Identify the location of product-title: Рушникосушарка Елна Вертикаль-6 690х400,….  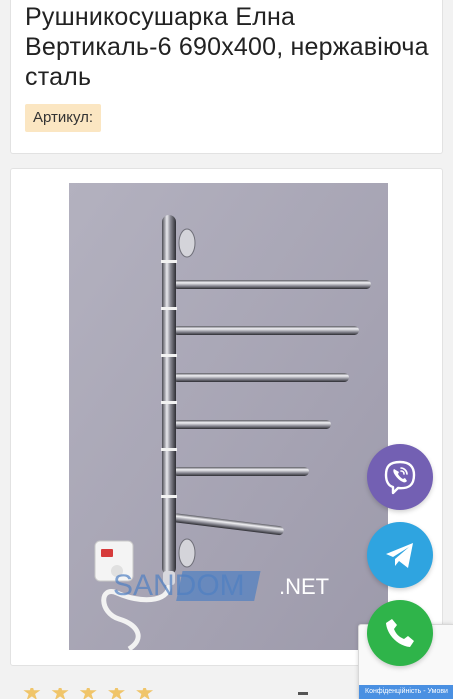
(227, 47).